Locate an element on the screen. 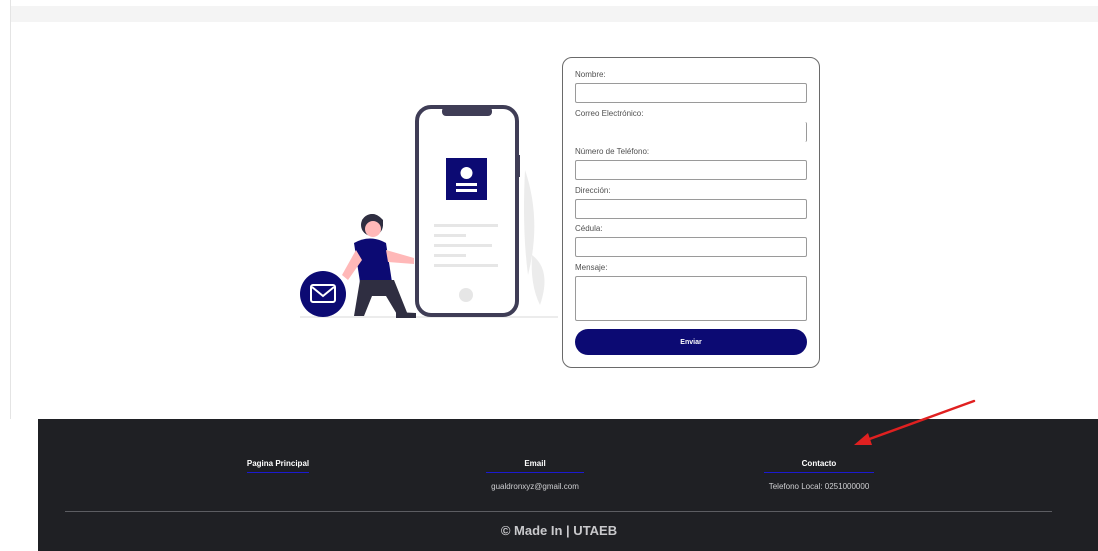 This screenshot has height=551, width=1098. footer-home-link: Pagina Principal is located at coordinates (278, 466).